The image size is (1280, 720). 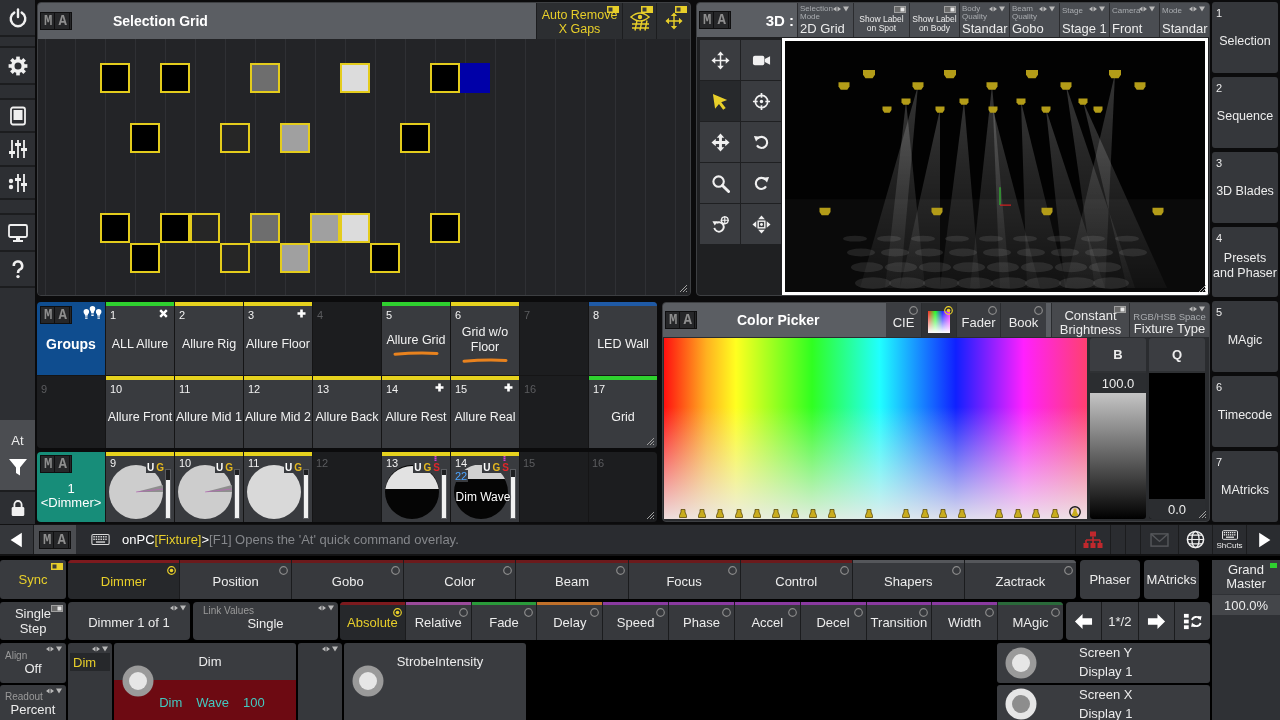 I want to click on option-select: Mode Standar, so click(x=1184, y=20).